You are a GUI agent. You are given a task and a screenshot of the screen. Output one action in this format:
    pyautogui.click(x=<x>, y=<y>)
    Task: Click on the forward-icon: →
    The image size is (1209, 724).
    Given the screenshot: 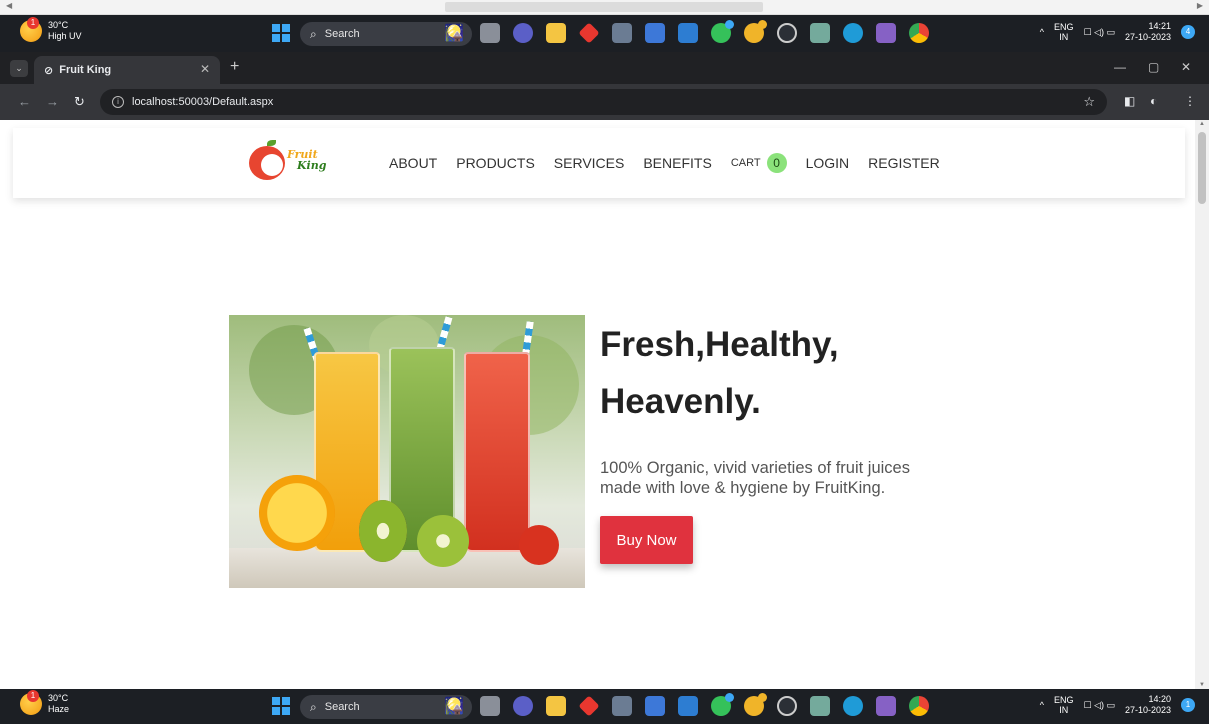 What is the action you would take?
    pyautogui.click(x=52, y=101)
    